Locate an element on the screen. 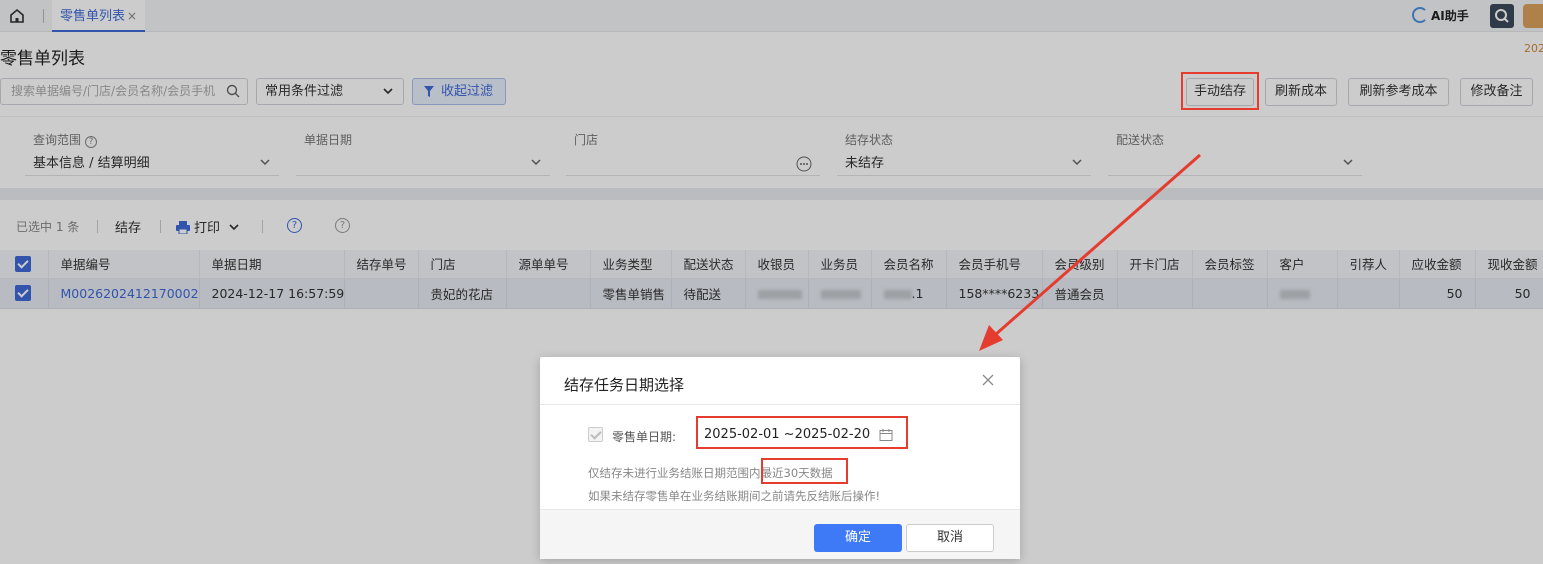 The height and width of the screenshot is (564, 1543). dialog-footer: 确定 取消 is located at coordinates (780, 534).